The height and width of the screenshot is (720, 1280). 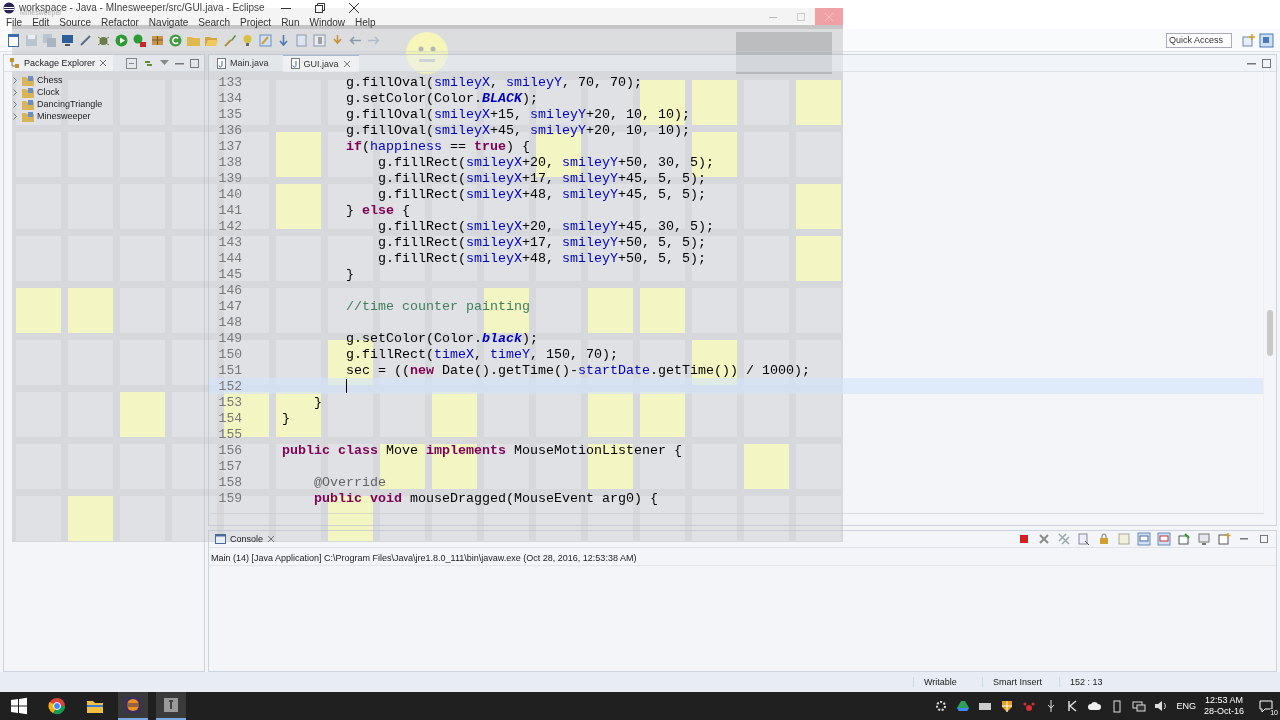 What do you see at coordinates (121, 40) in the screenshot?
I see `run-icon` at bounding box center [121, 40].